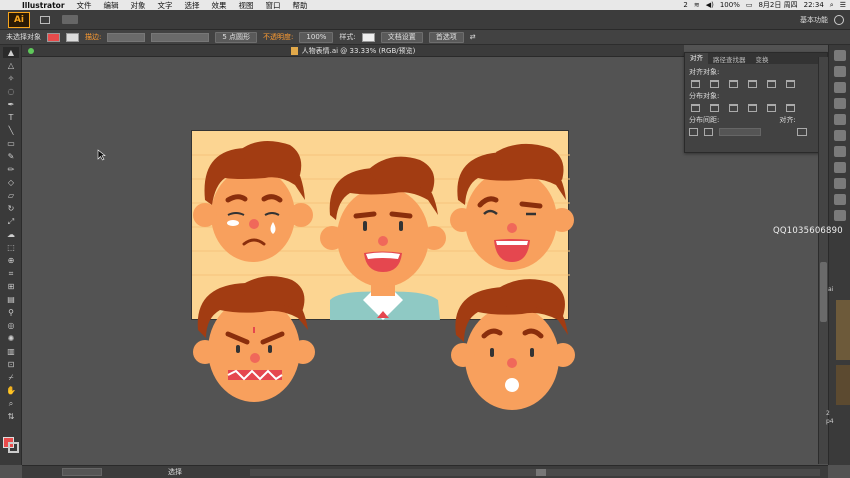  Describe the element at coordinates (802, 132) in the screenshot. I see `align-to-dropdown-icon` at that location.